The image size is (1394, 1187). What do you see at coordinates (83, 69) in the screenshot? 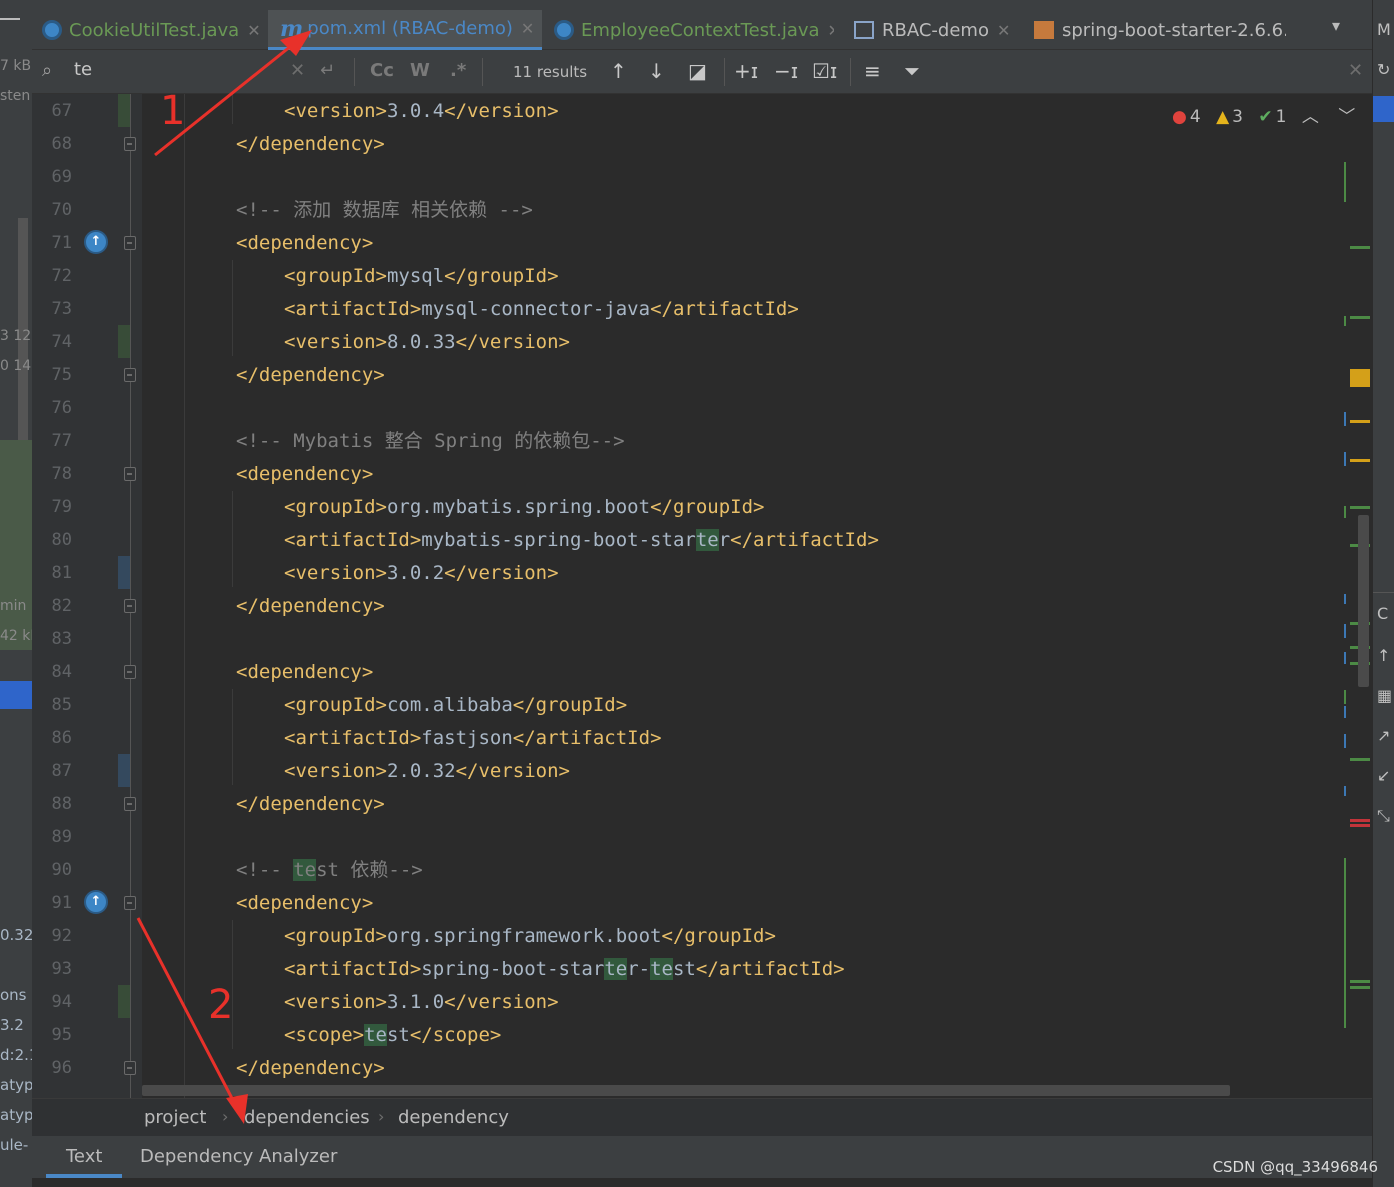
I see `search-input: te` at bounding box center [83, 69].